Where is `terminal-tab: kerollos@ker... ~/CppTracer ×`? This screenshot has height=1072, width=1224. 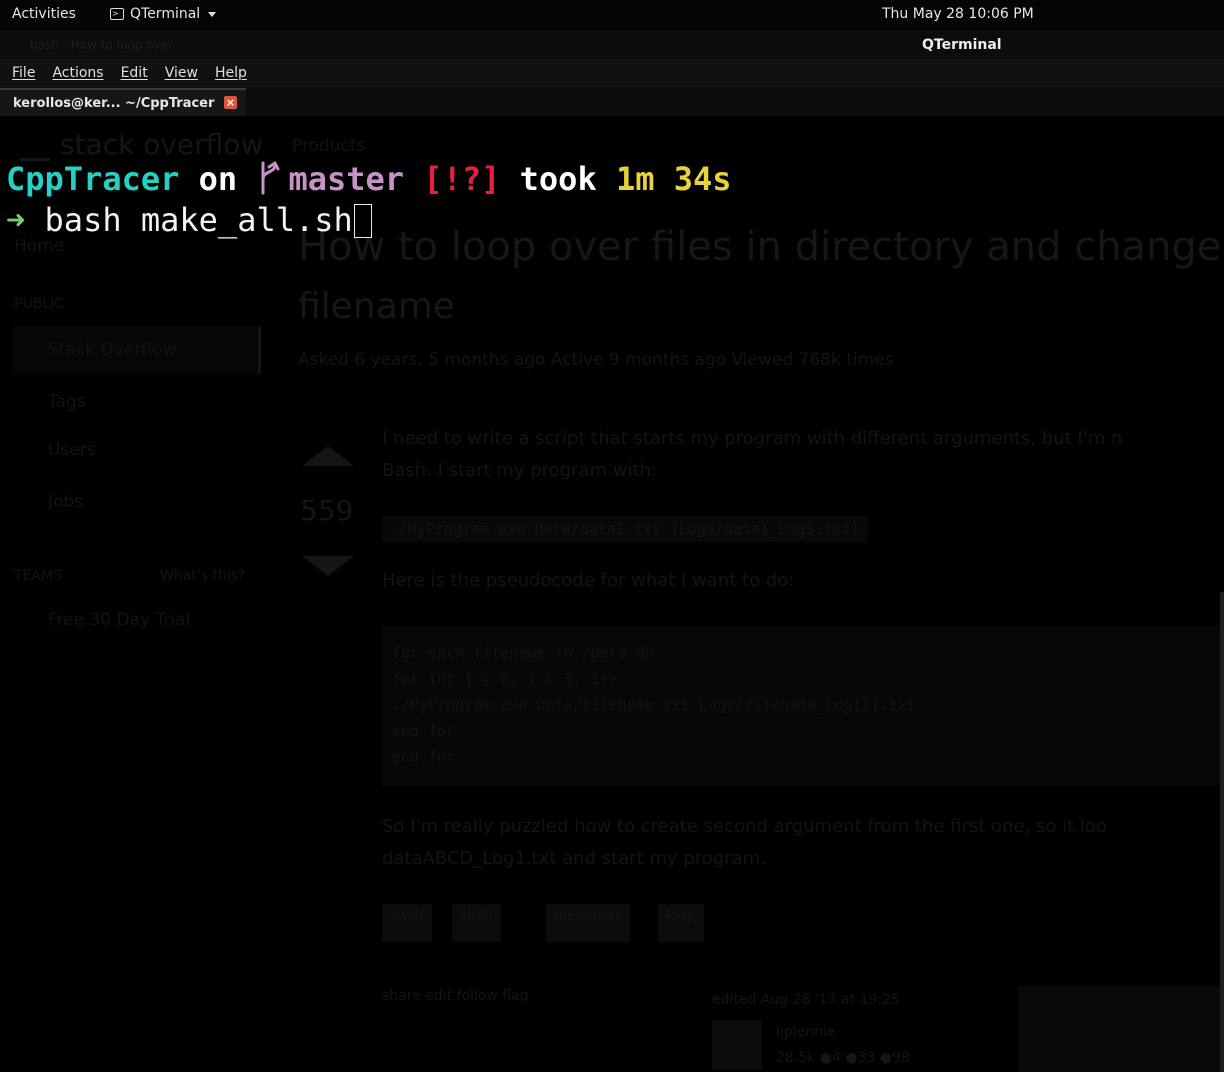 terminal-tab: kerollos@ker... ~/CppTracer × is located at coordinates (123, 102).